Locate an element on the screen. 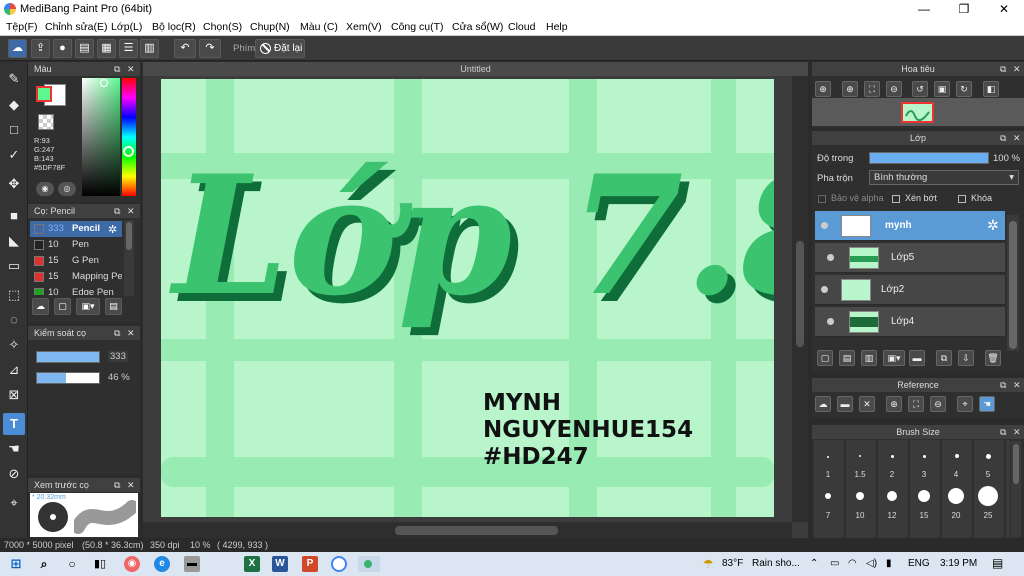 Image resolution: width=1024 pixels, height=576 pixels. brush-item-edge-pen: 10 Edge Pen is located at coordinates (76, 290).